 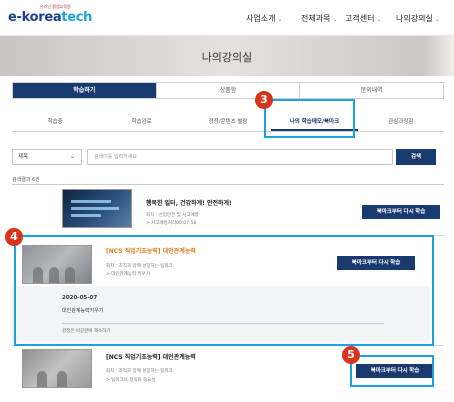 I want to click on step-badge: 4, so click(x=14, y=237).